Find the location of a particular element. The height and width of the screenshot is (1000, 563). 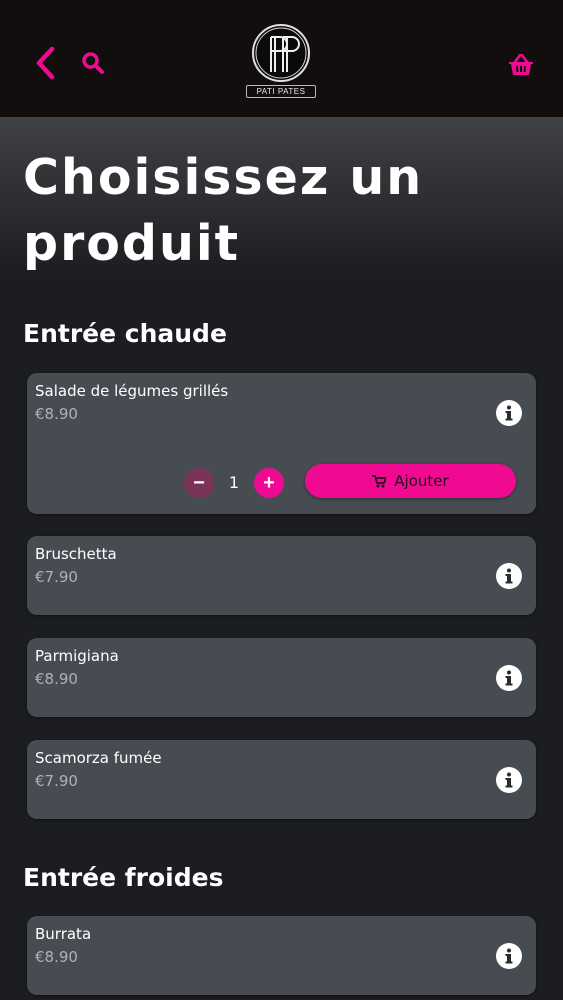

minus-icon: − is located at coordinates (199, 483).